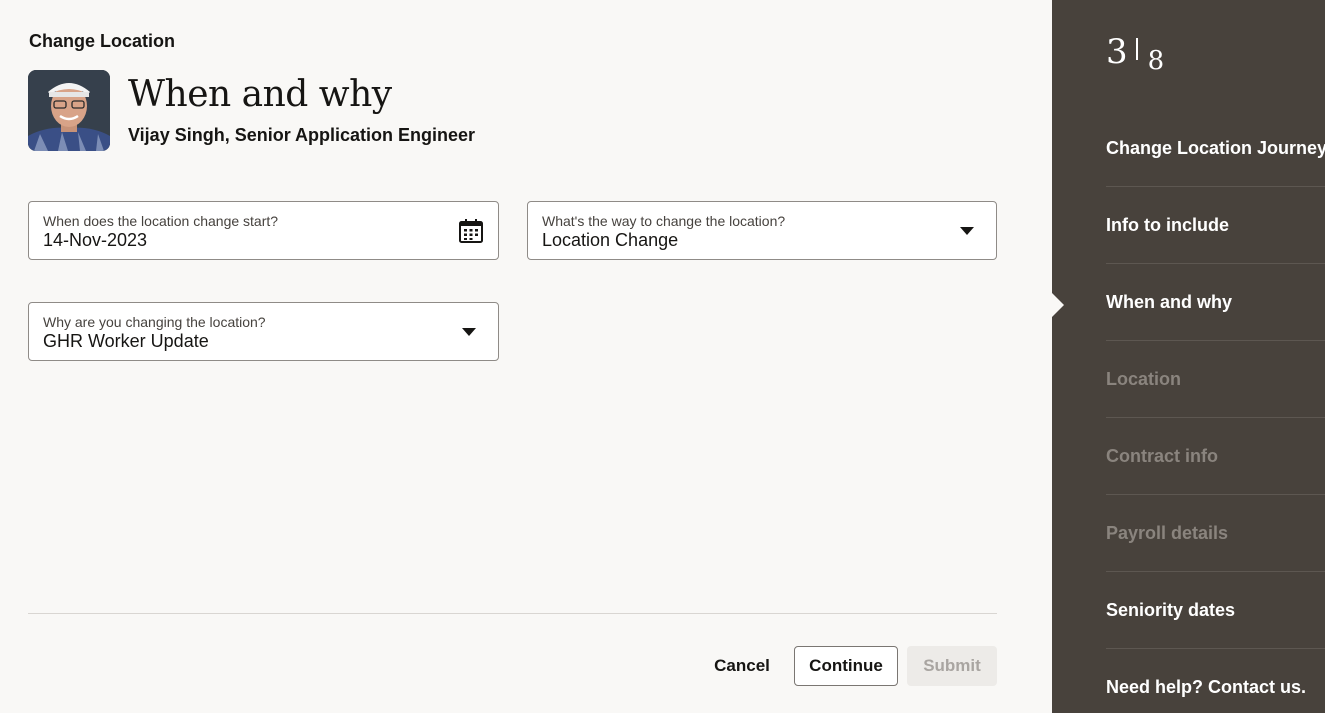 Image resolution: width=1325 pixels, height=713 pixels. What do you see at coordinates (154, 322) in the screenshot?
I see `change-reason-label: Why are you changing the location?` at bounding box center [154, 322].